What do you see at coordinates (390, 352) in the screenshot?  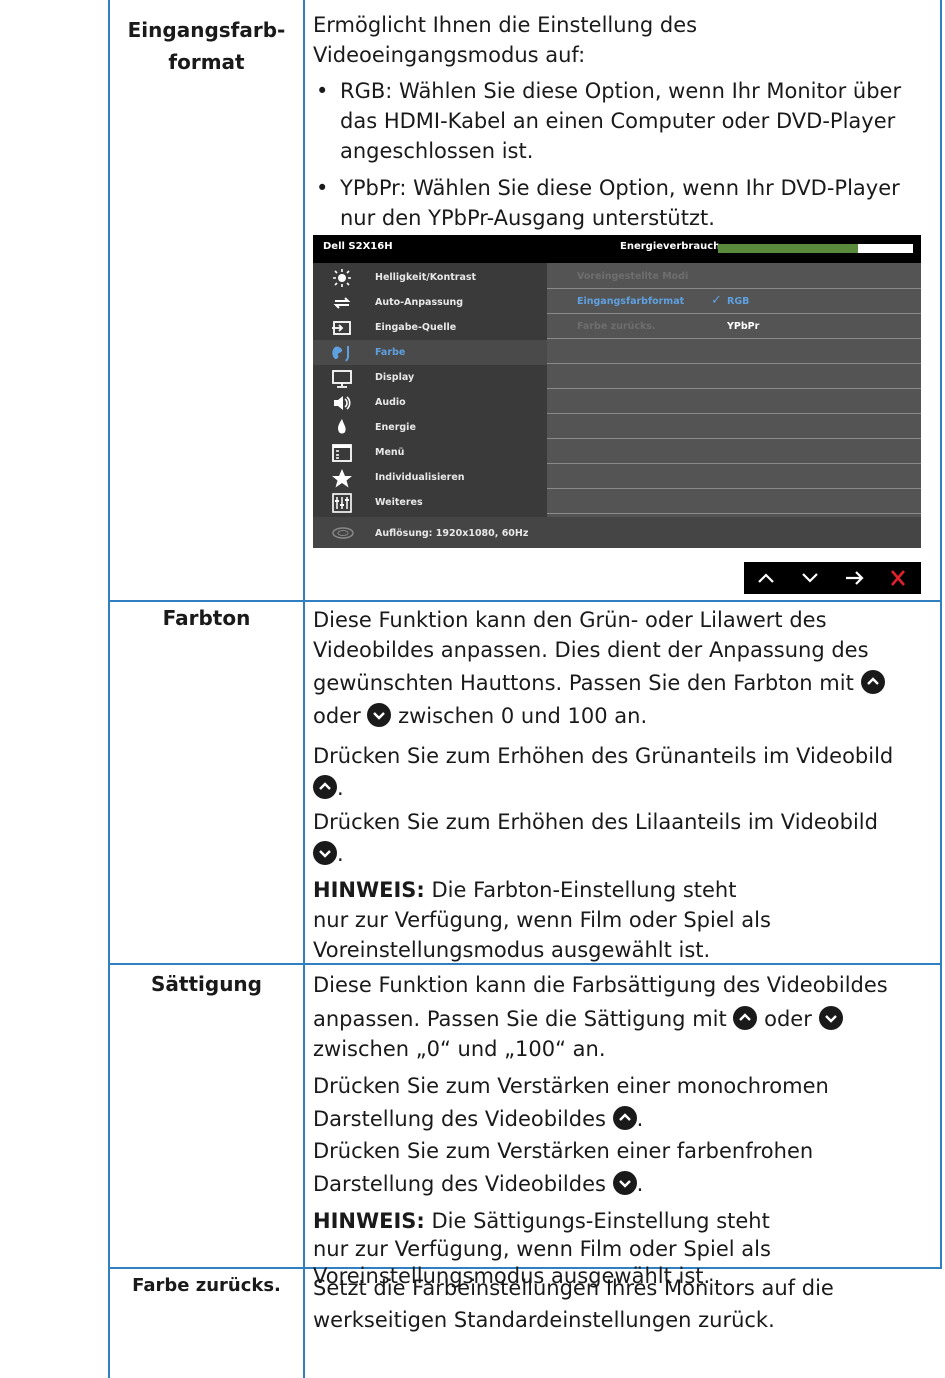 I see `osd-menu-label: Farbe` at bounding box center [390, 352].